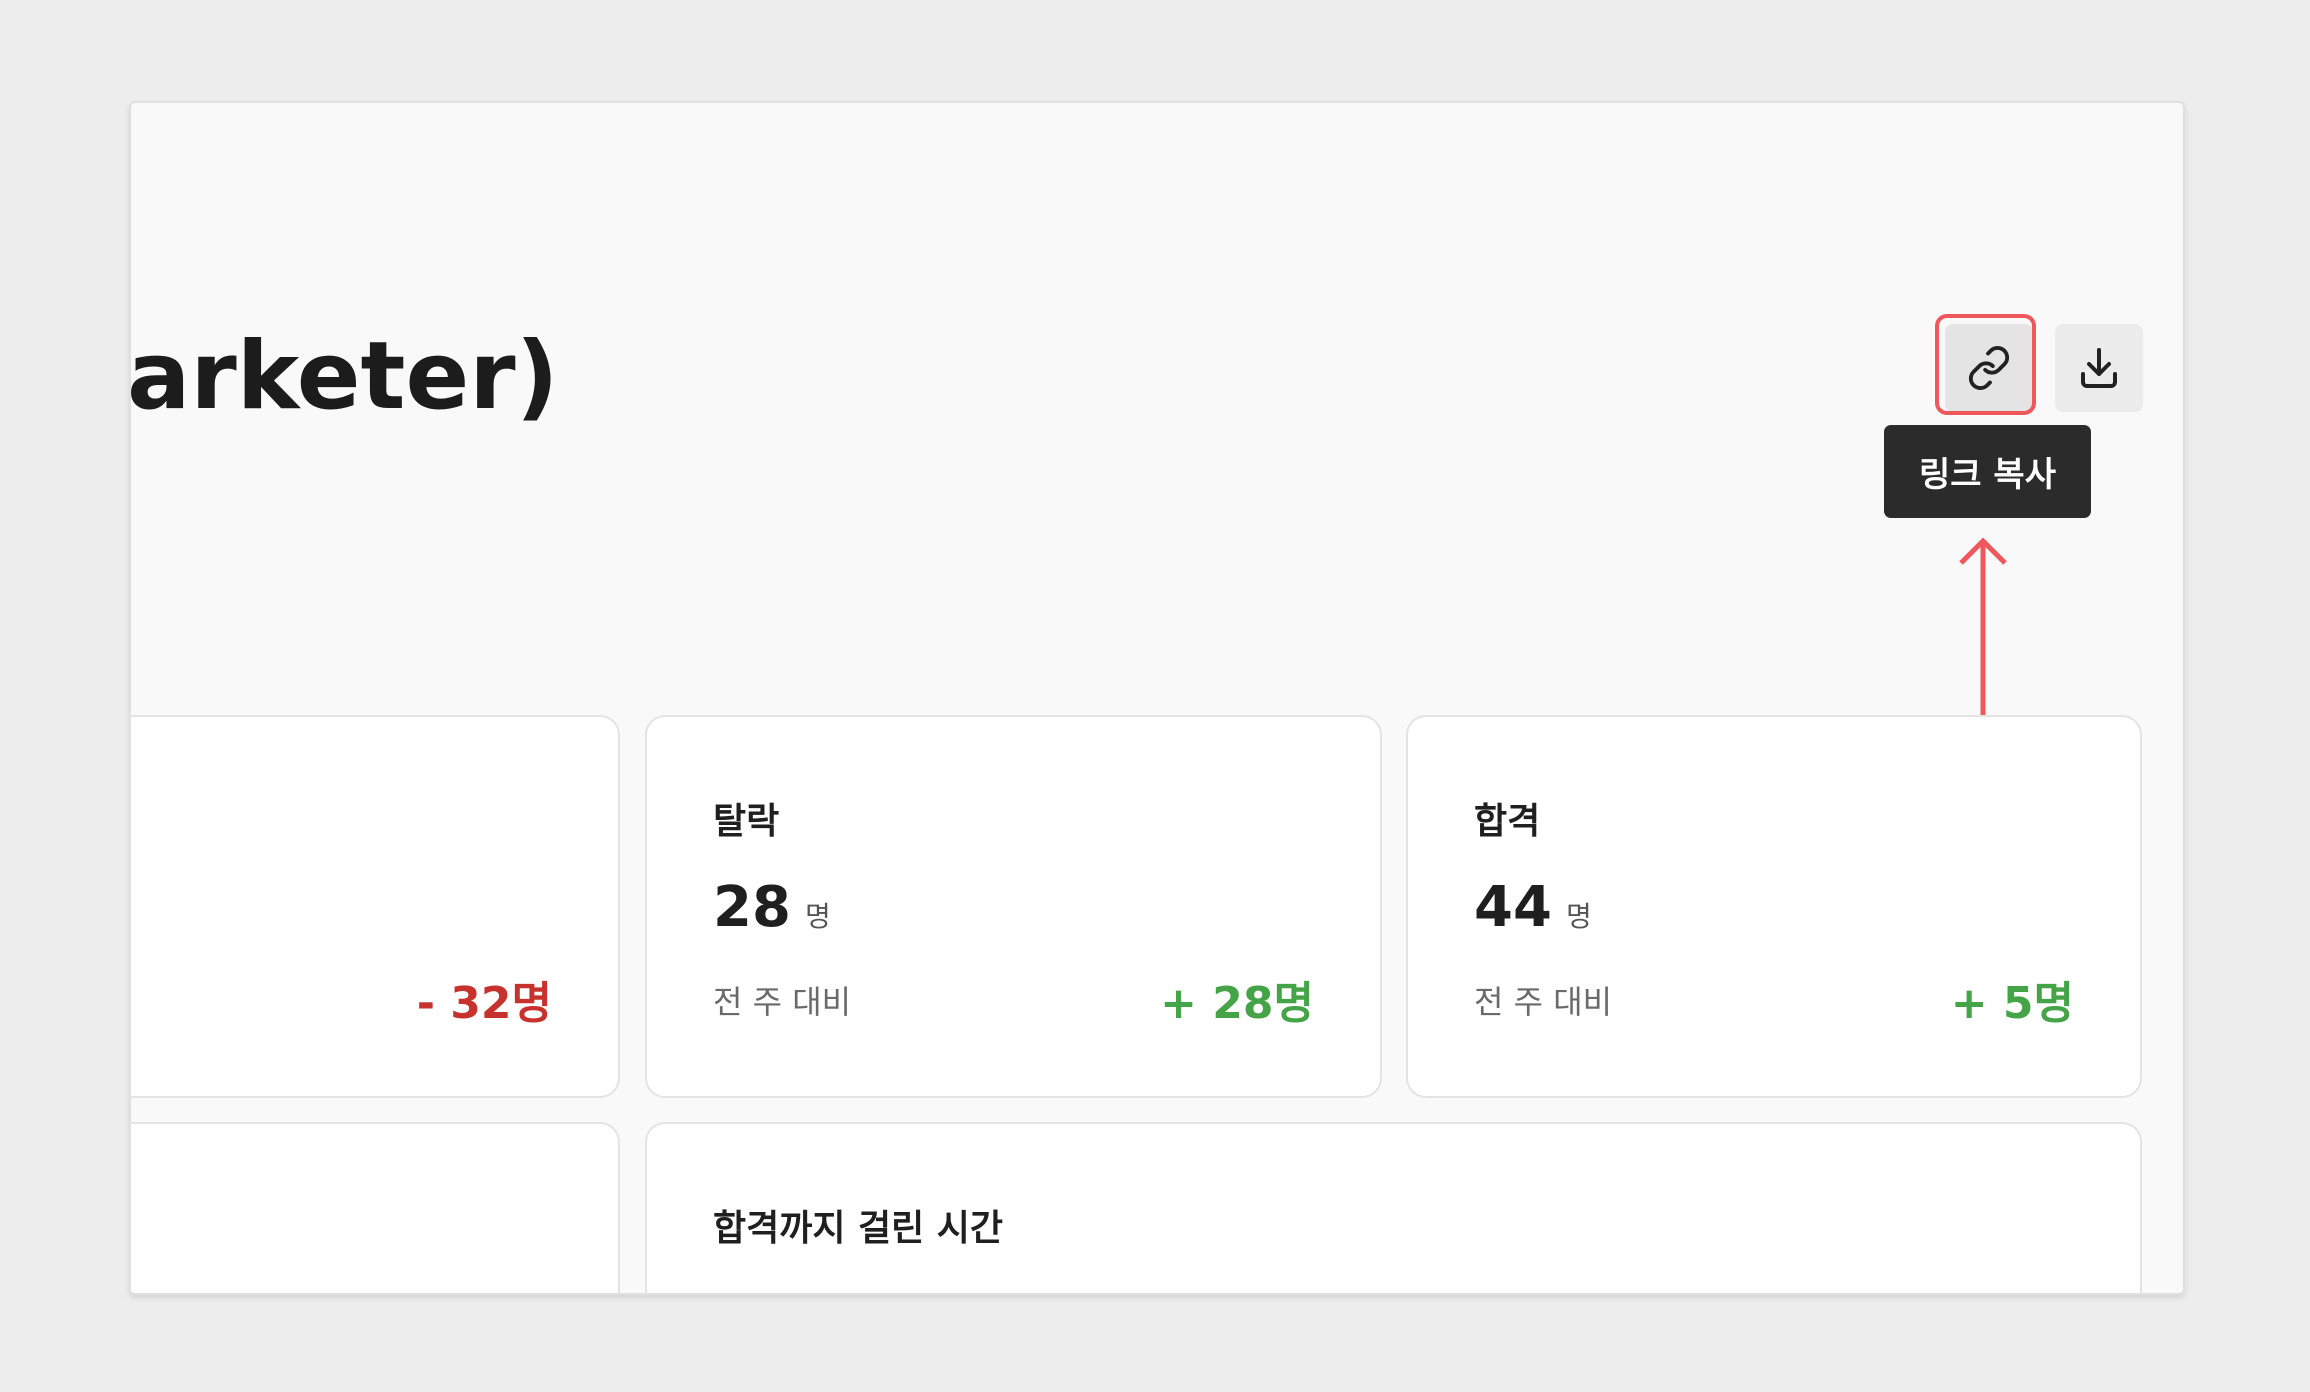 The width and height of the screenshot is (2310, 1392). I want to click on card-label: 합격까지 걸린 시간, so click(858, 1228).